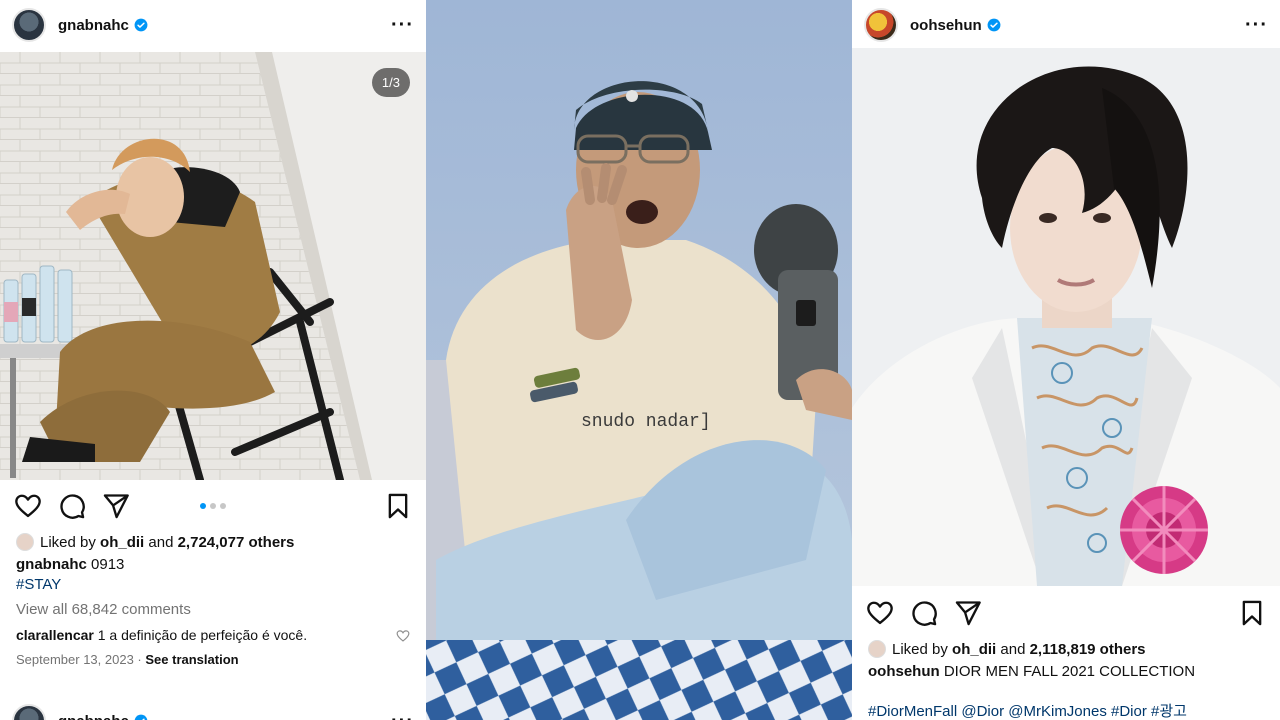 The image size is (1280, 720). I want to click on post-caption: oohsehun DIOR MEN FALL 2021 COLLECTION, so click(1032, 671).